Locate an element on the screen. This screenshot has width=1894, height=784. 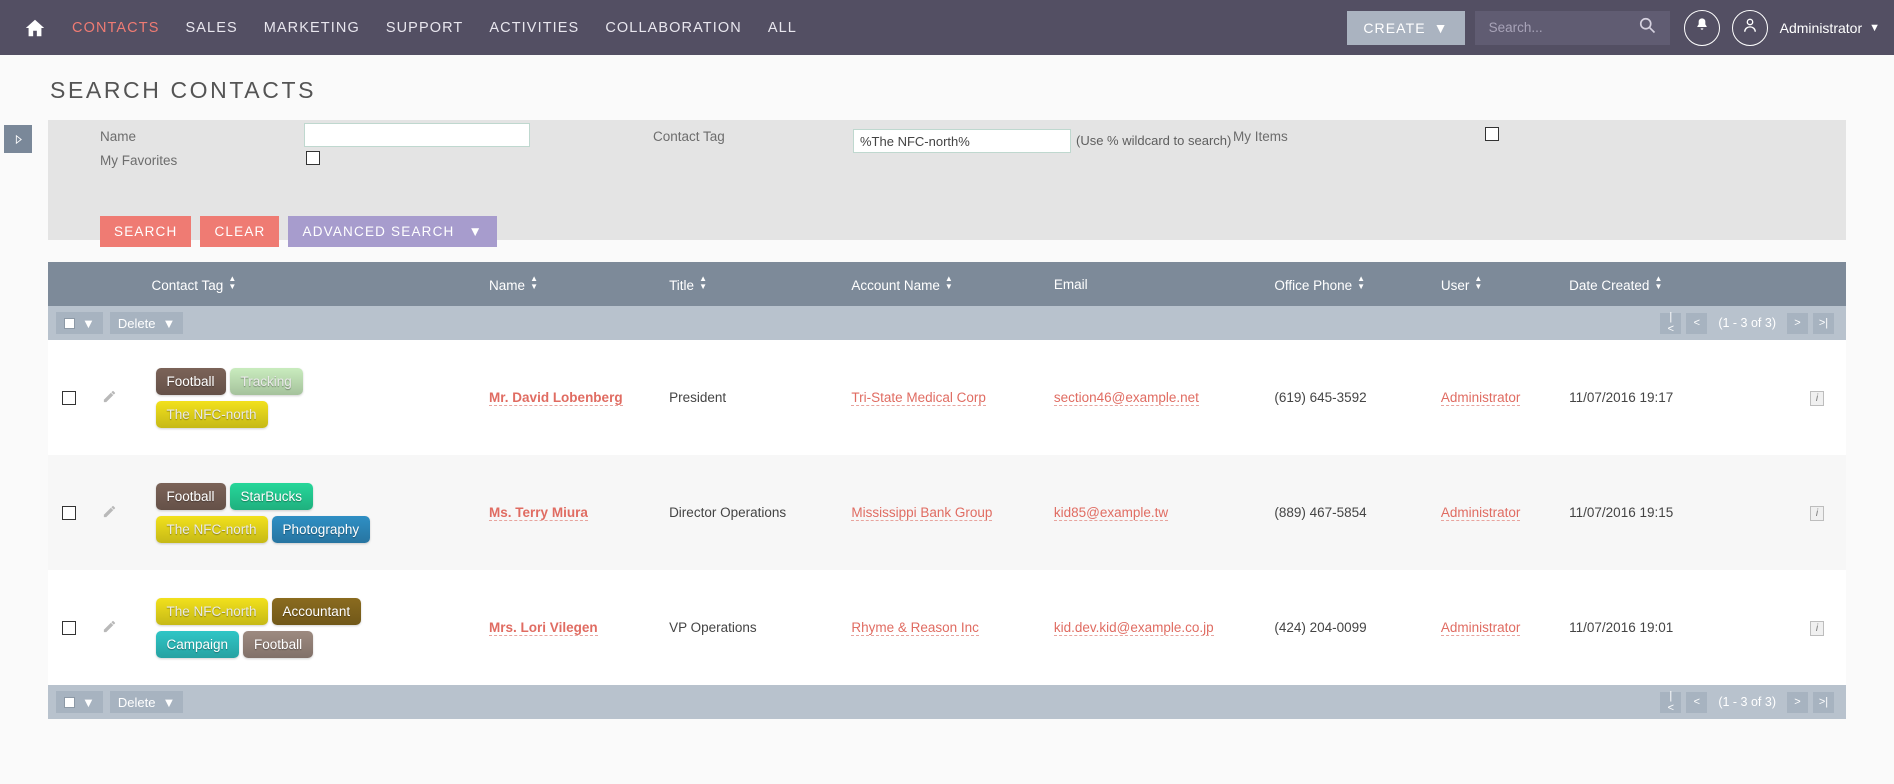
email-link-cell: kid85@example.tw is located at coordinates (1164, 512).